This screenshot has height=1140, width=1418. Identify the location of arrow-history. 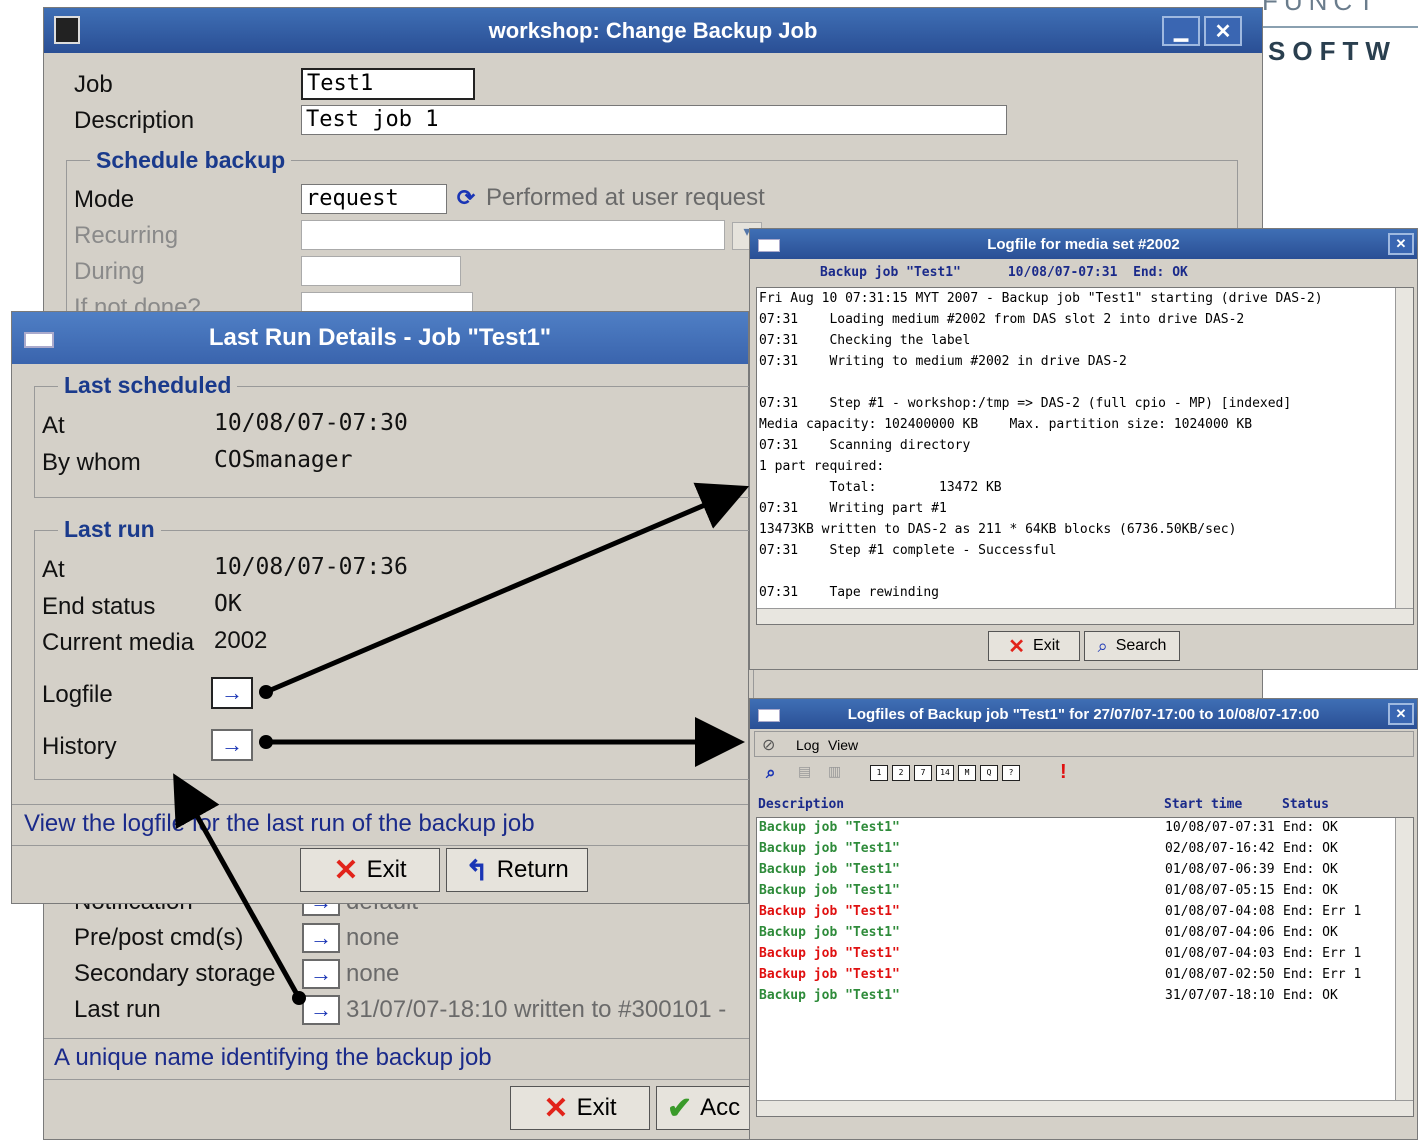
(502, 742).